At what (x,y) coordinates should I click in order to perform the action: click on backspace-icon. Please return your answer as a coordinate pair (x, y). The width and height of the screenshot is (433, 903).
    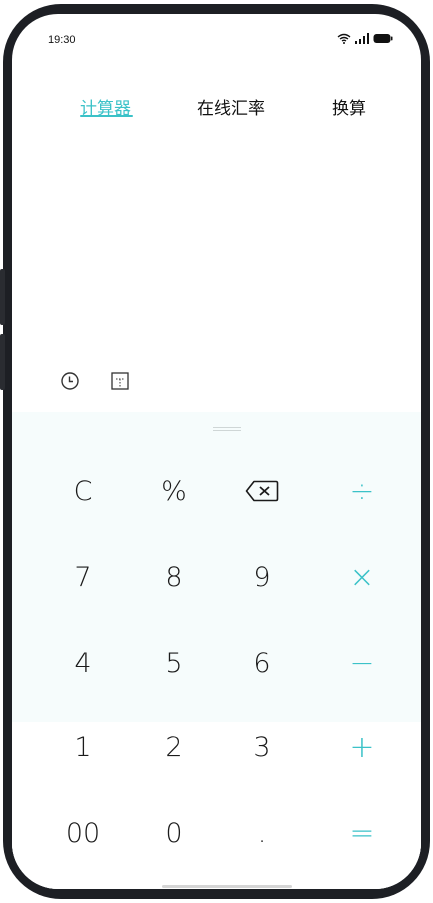
    Looking at the image, I should click on (262, 491).